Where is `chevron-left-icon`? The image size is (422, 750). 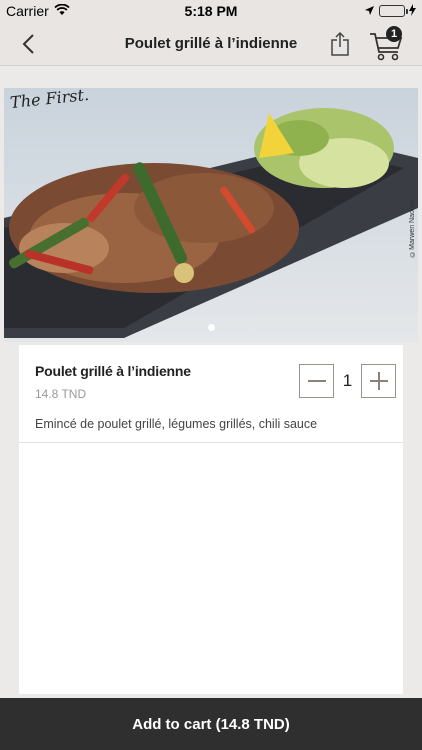 chevron-left-icon is located at coordinates (28, 44).